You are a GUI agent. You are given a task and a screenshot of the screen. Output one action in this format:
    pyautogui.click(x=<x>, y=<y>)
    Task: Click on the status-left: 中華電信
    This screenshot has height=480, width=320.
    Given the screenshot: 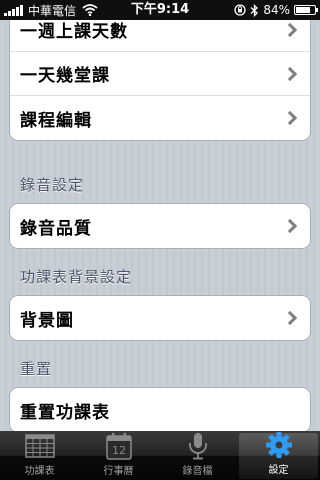 What is the action you would take?
    pyautogui.click(x=51, y=10)
    